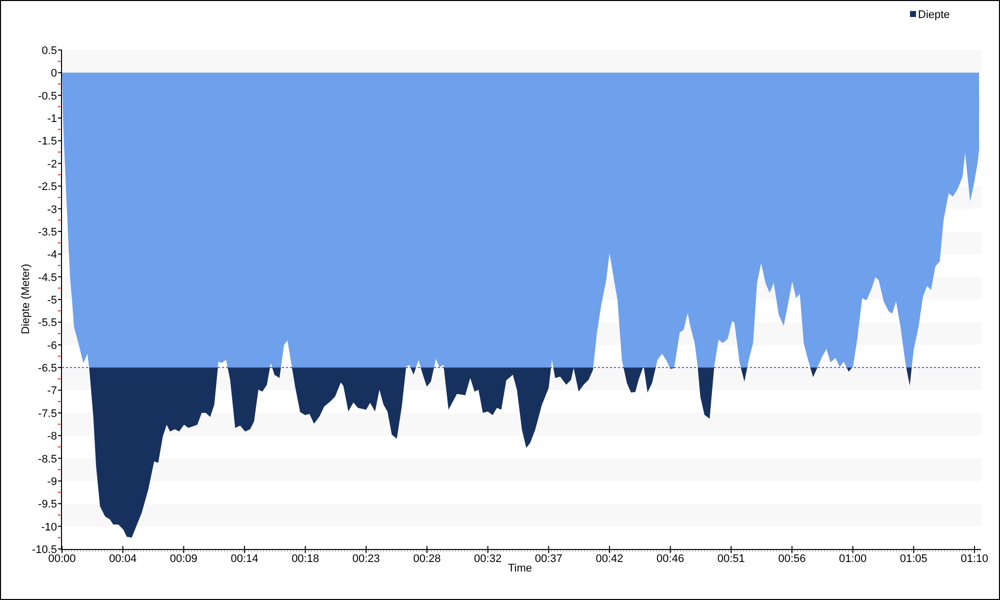  Describe the element at coordinates (52, 346) in the screenshot. I see `y-tick-label: -6` at that location.